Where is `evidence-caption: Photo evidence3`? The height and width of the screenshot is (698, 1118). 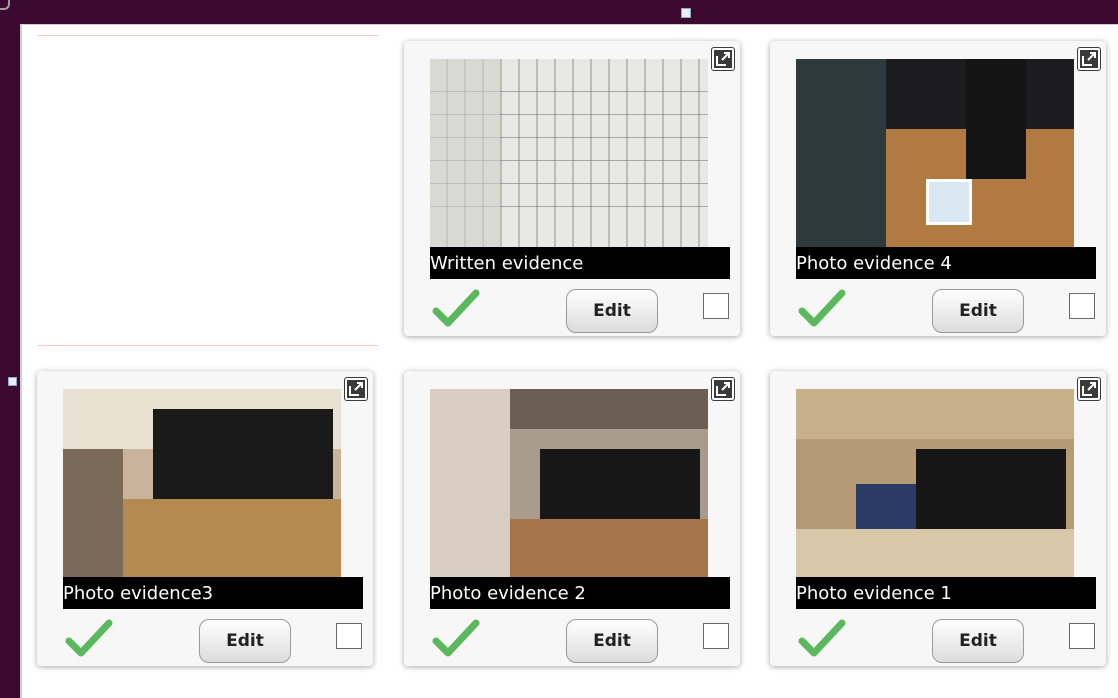
evidence-caption: Photo evidence3 is located at coordinates (213, 593).